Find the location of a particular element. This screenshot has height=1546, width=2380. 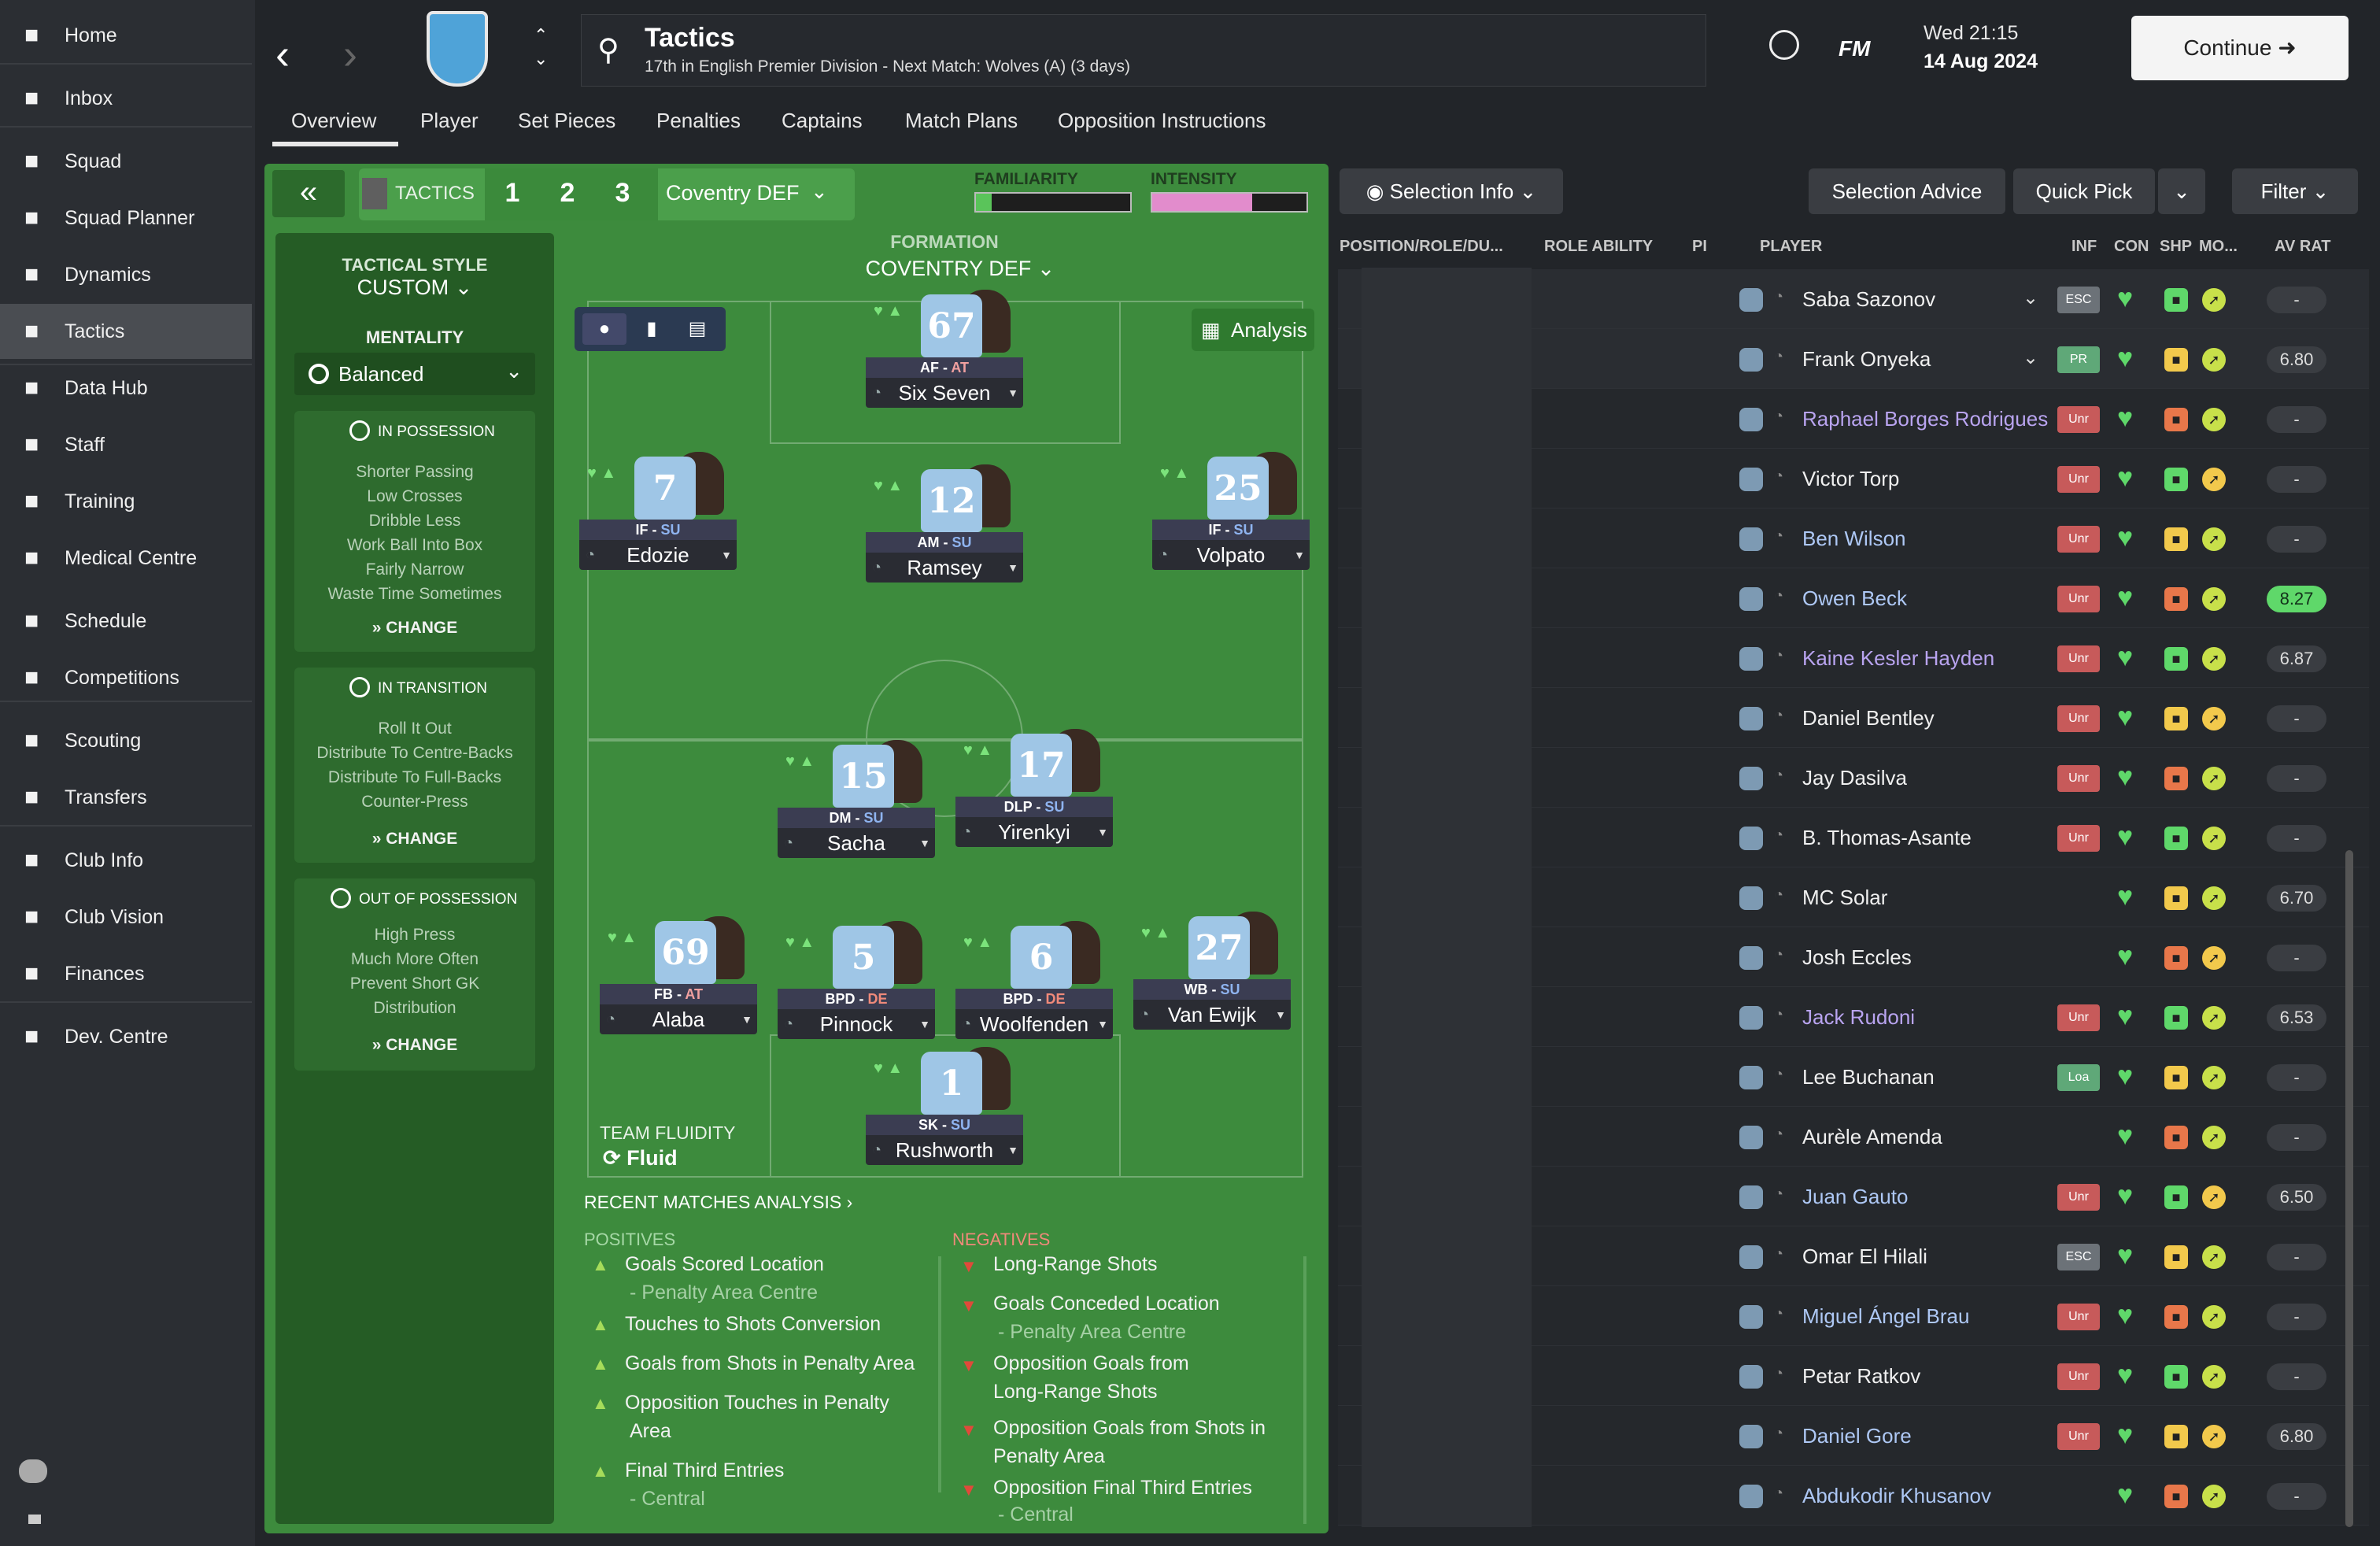

recent-matches-link: RECENT MATCHES ANALYSIS › is located at coordinates (718, 1202).